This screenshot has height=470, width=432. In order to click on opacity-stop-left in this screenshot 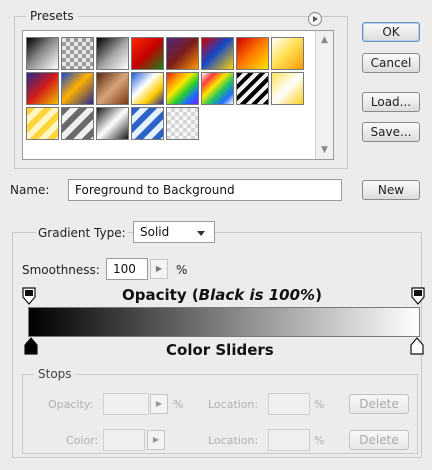, I will do `click(29, 296)`.